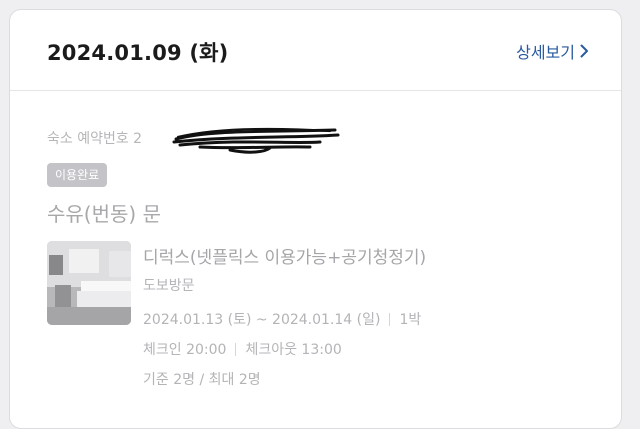 This screenshot has width=640, height=429. I want to click on room-type: 도보방문, so click(169, 286).